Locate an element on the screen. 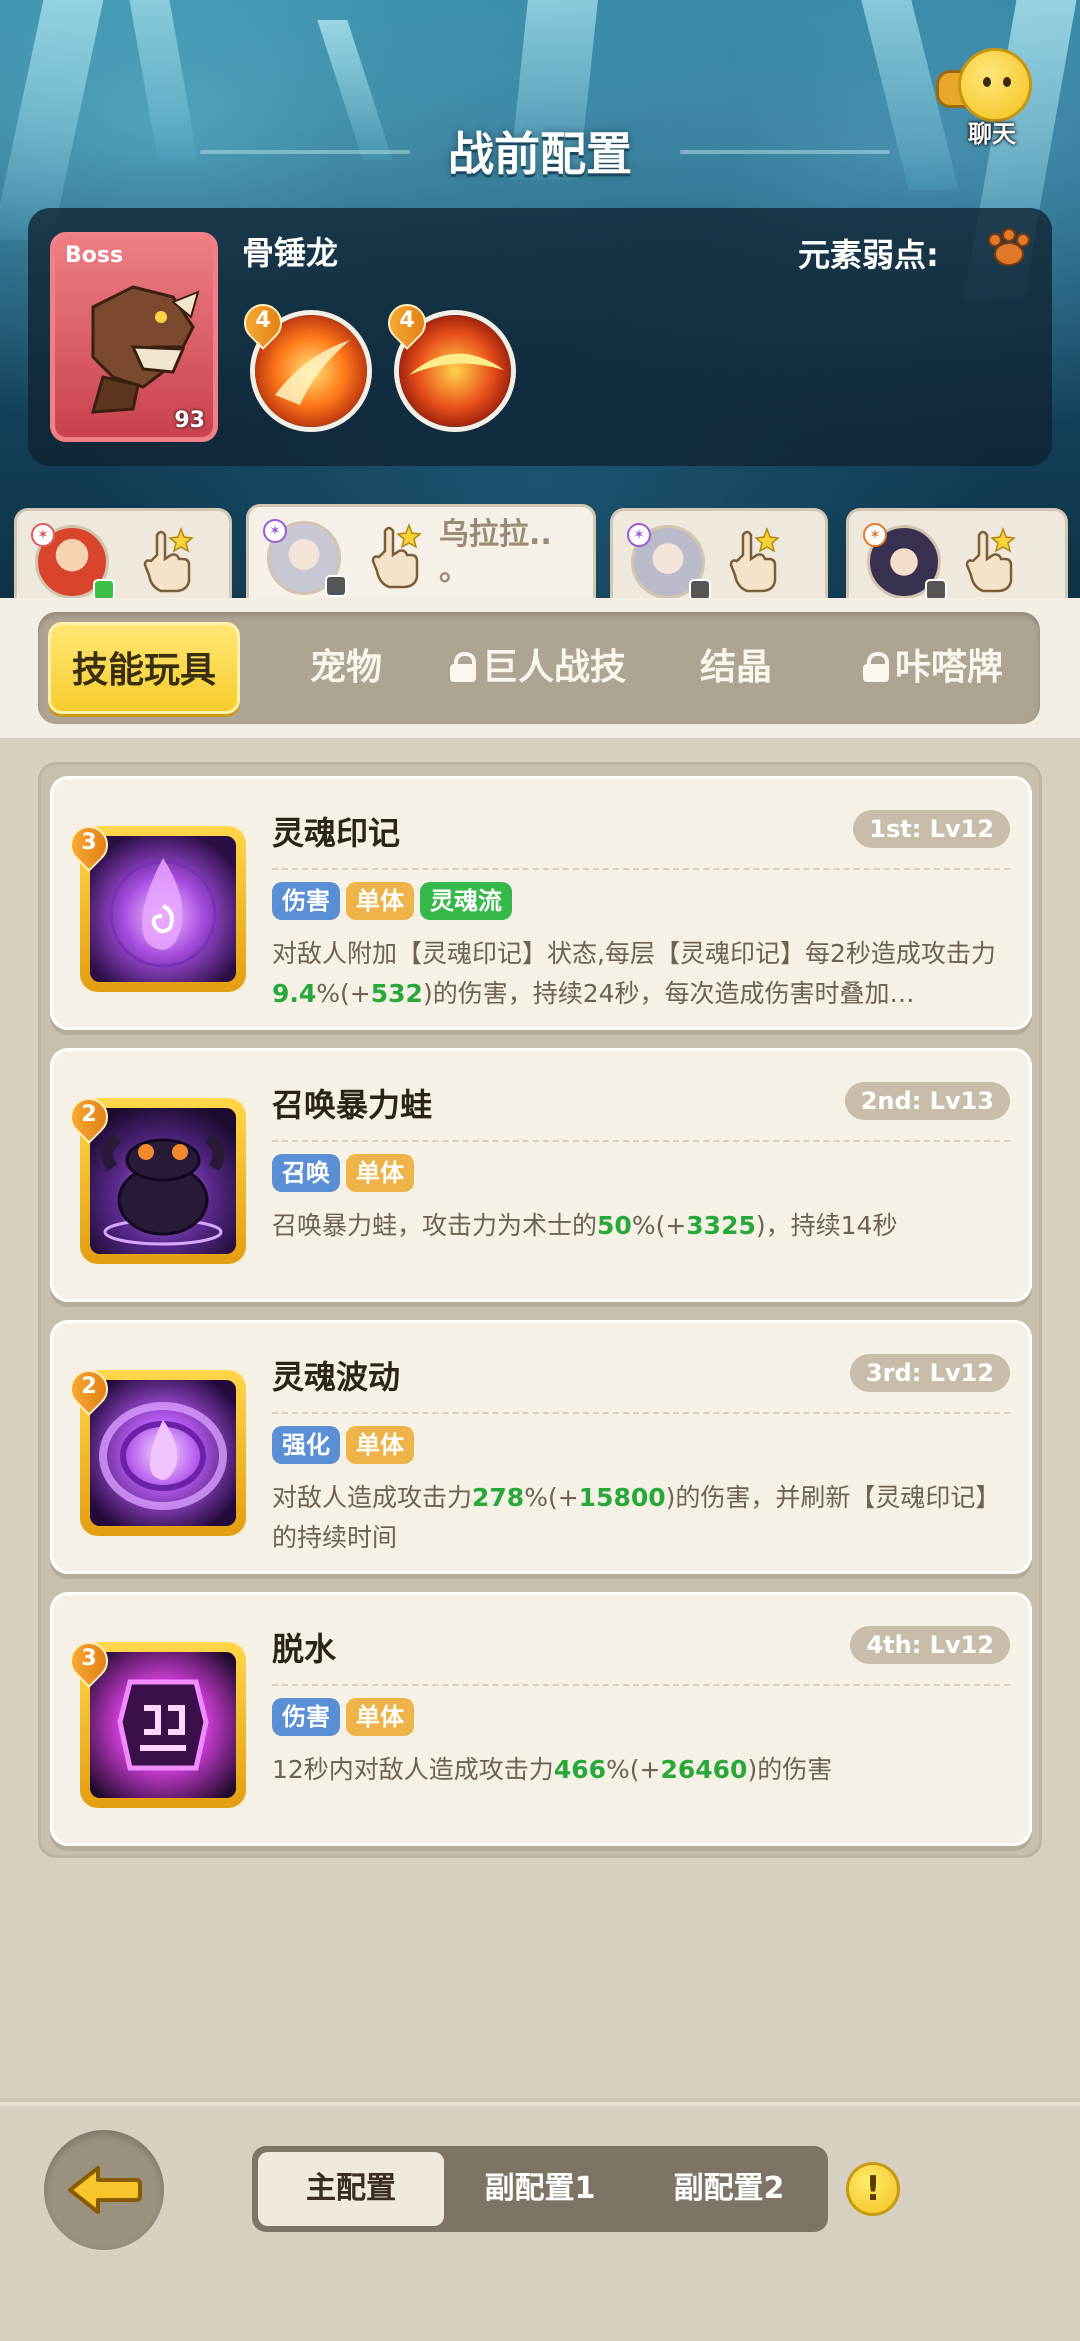 This screenshot has width=1080, height=2341. back-button is located at coordinates (104, 2190).